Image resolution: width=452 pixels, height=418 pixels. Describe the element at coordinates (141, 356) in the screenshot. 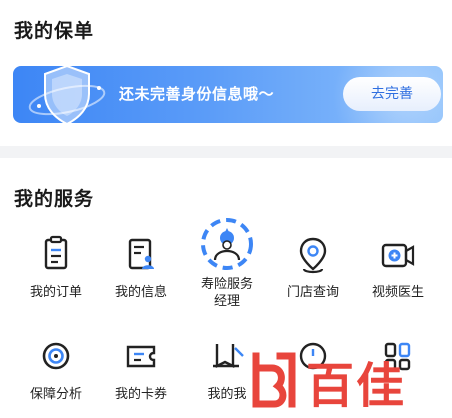

I see `coupon-icon` at that location.